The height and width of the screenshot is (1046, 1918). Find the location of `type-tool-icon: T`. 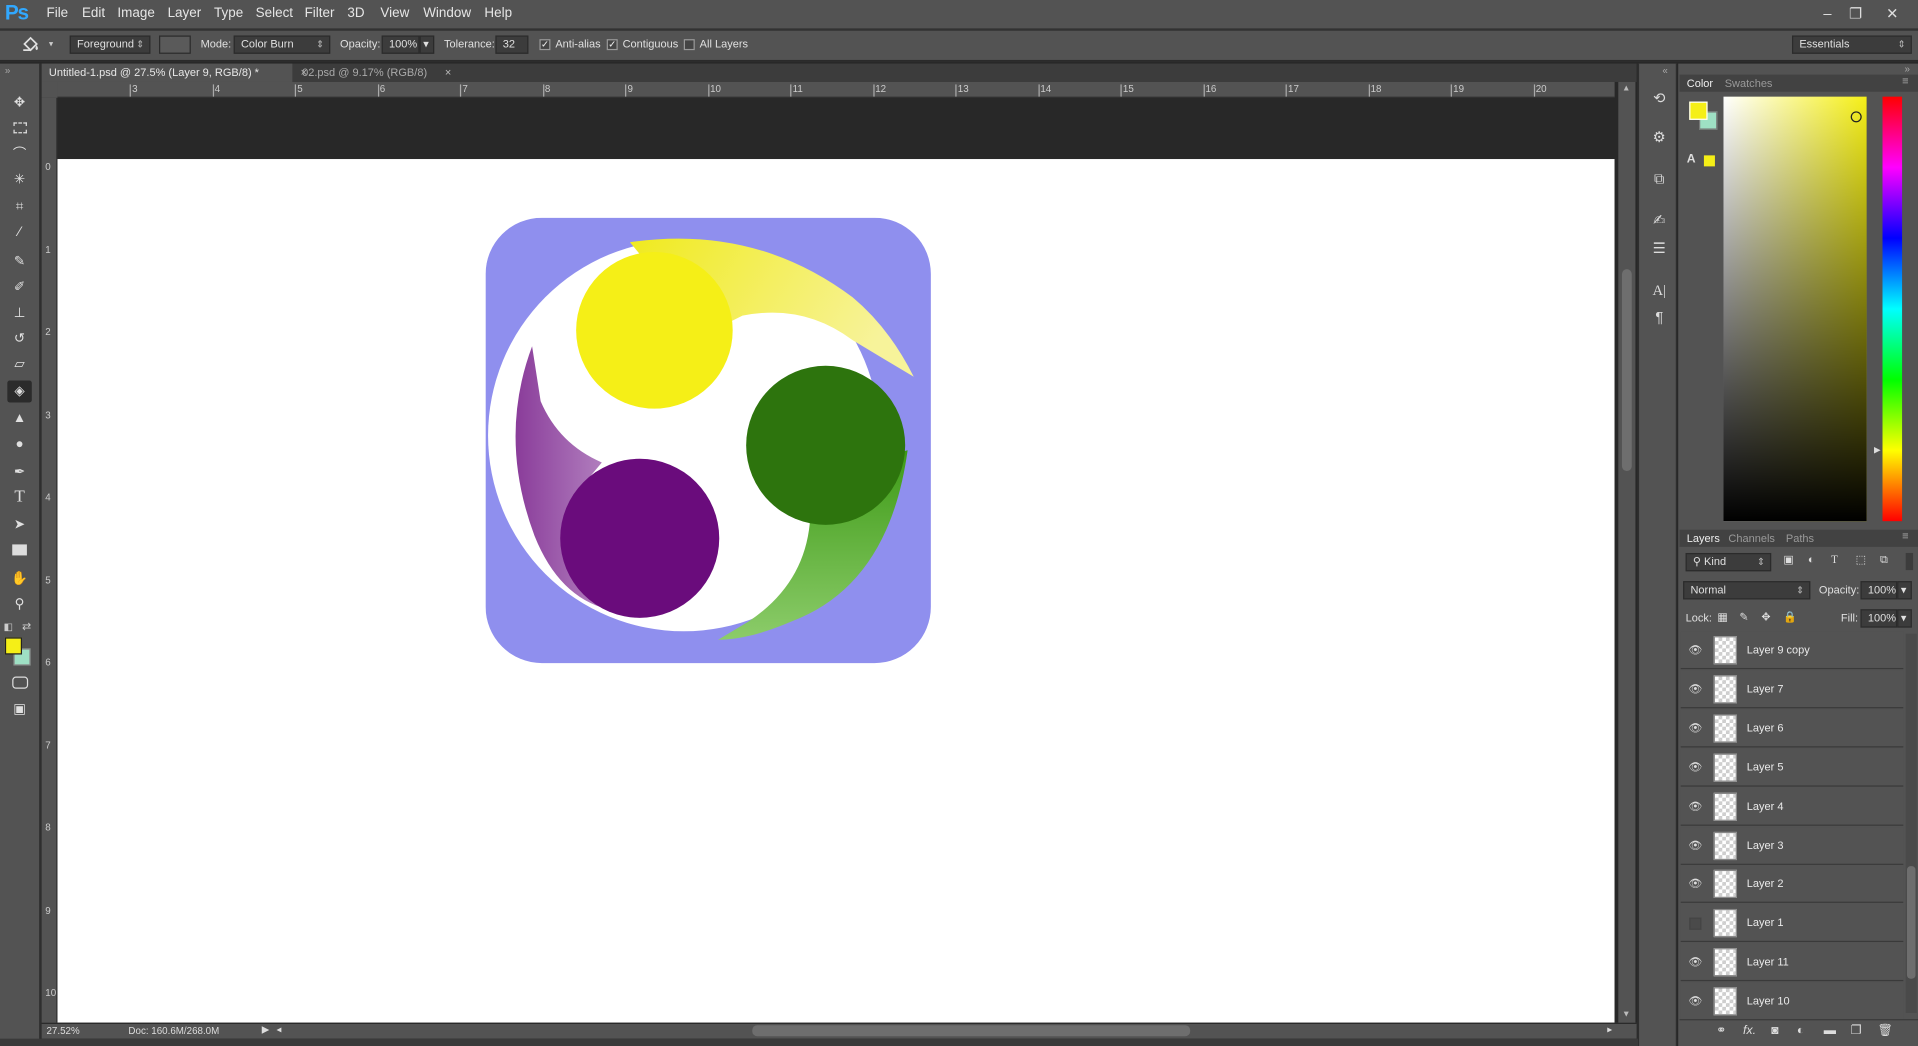

type-tool-icon: T is located at coordinates (19, 498).